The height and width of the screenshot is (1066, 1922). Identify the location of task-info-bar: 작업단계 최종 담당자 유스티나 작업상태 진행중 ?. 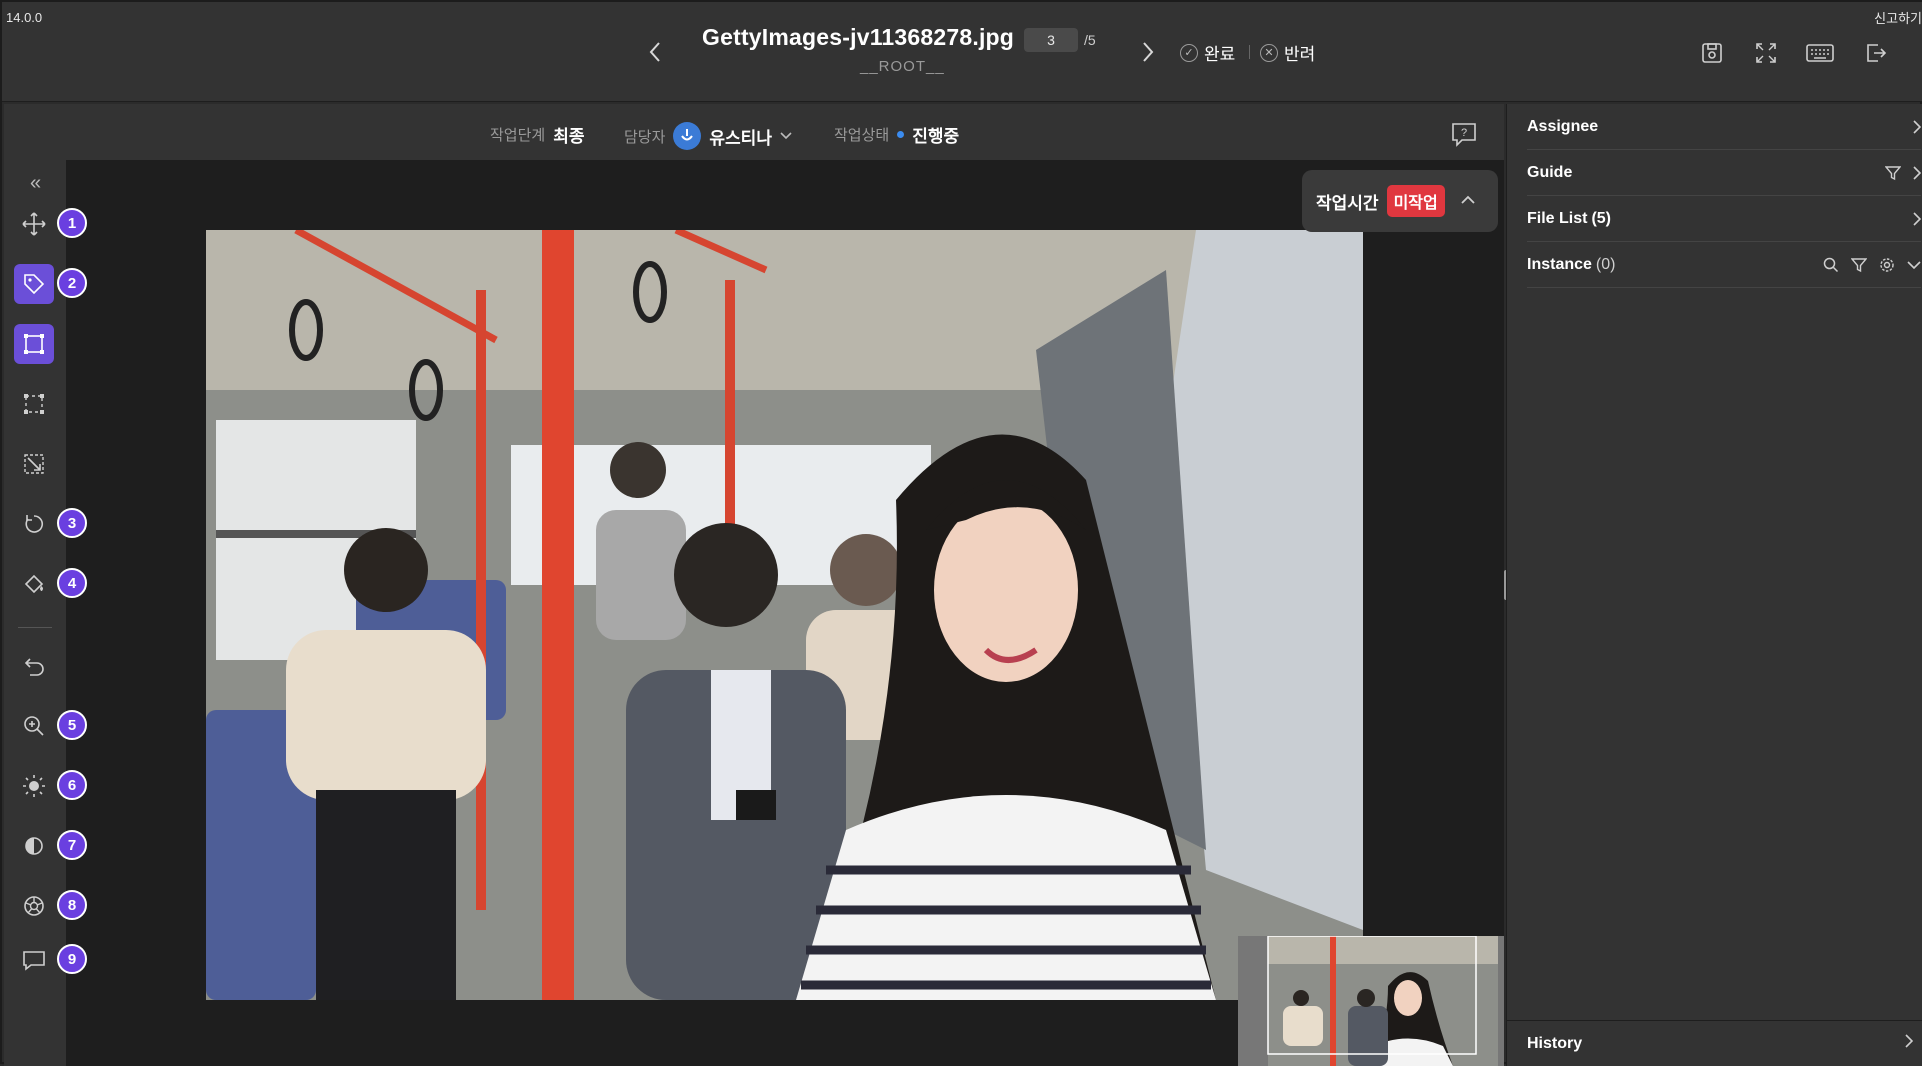
(754, 132).